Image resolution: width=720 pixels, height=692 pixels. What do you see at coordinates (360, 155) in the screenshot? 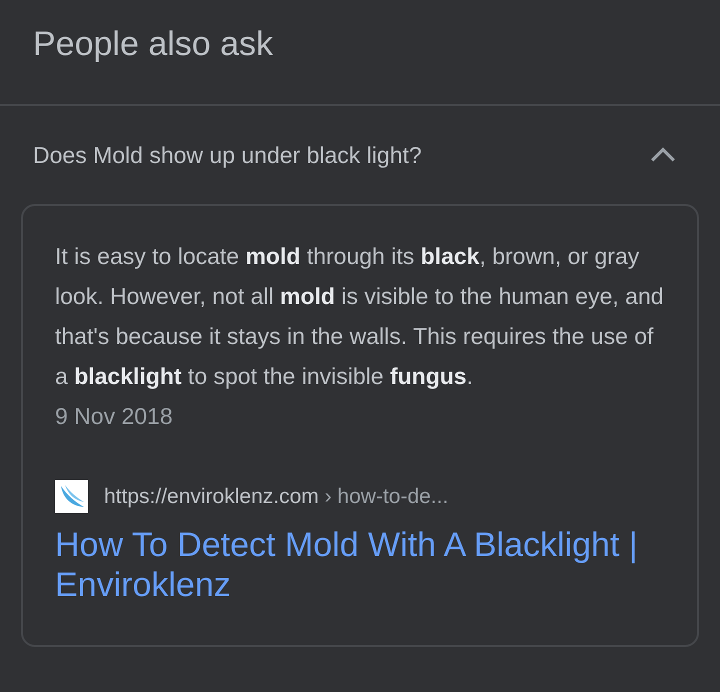
I see `question-row: Does Mold show up under black light?` at bounding box center [360, 155].